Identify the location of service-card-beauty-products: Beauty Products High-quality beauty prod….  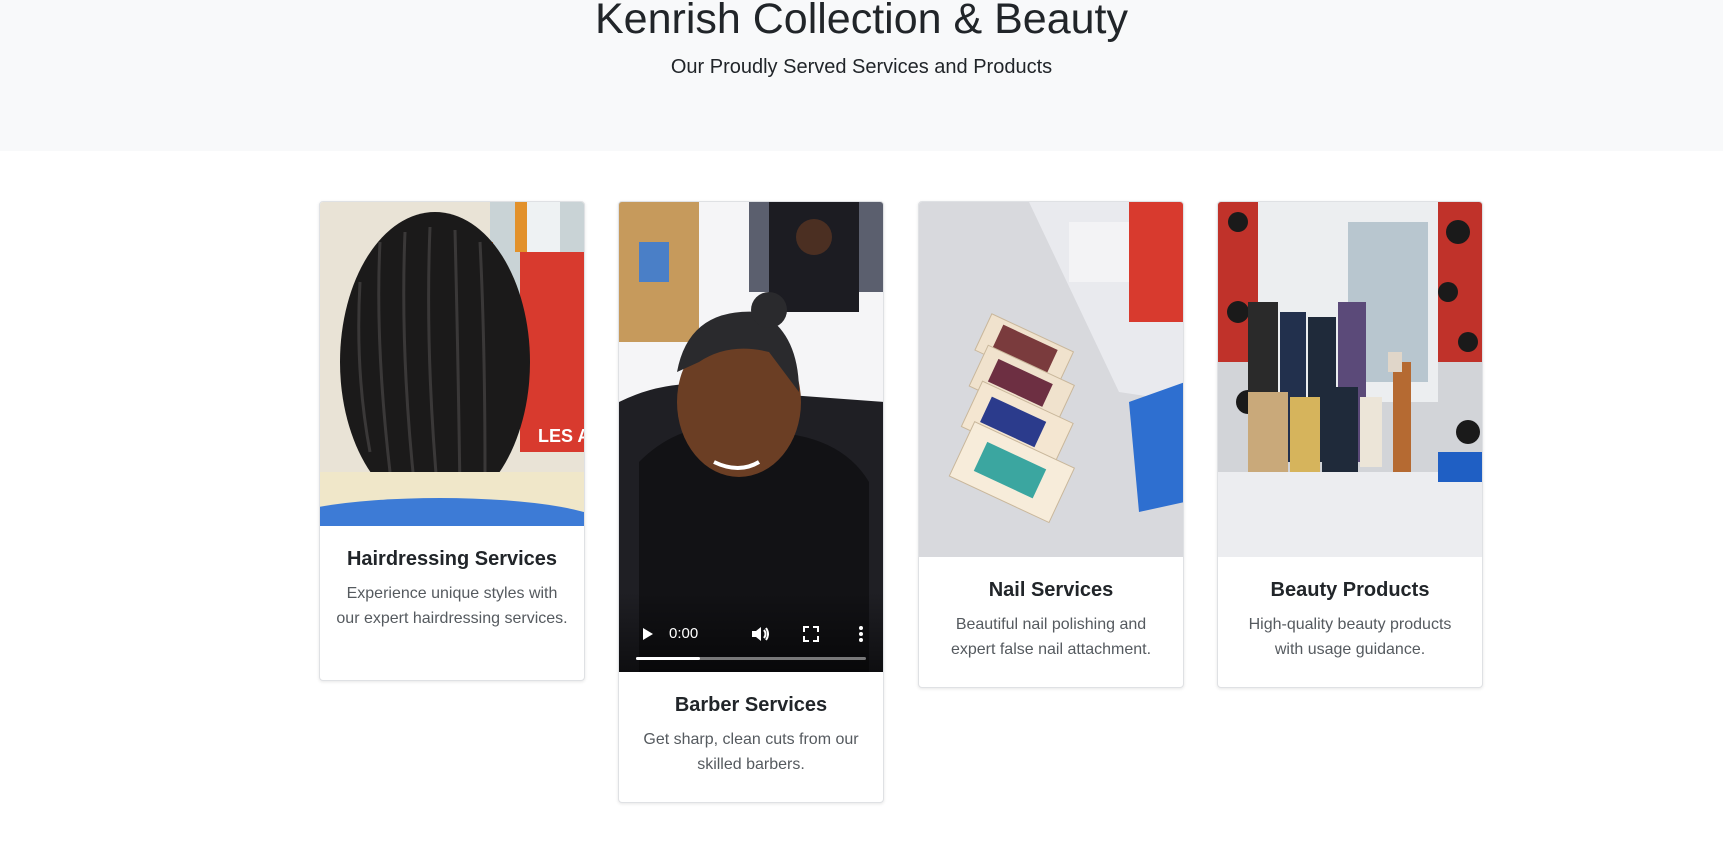
(1350, 444).